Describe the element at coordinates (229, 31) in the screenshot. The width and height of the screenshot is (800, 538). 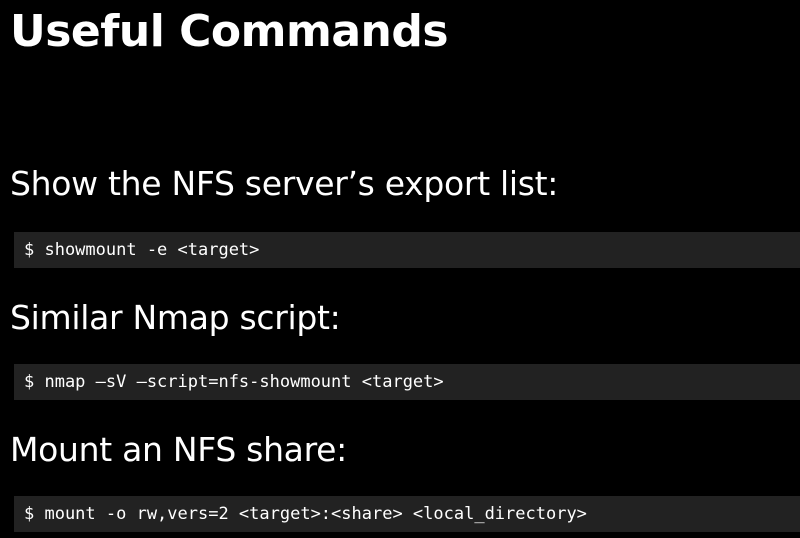
I see `slide-title: Useful Commands` at that location.